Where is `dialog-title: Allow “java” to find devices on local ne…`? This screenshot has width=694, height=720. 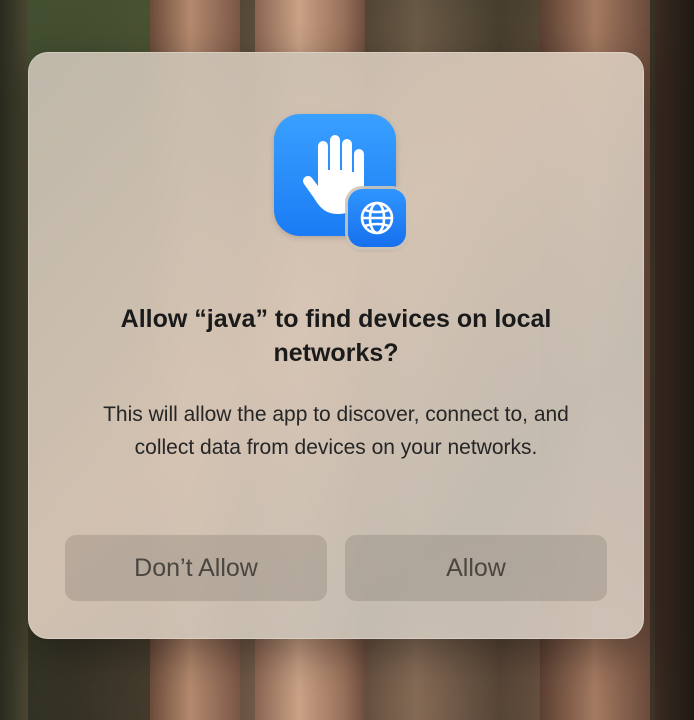 dialog-title: Allow “java” to find devices on local ne… is located at coordinates (336, 336).